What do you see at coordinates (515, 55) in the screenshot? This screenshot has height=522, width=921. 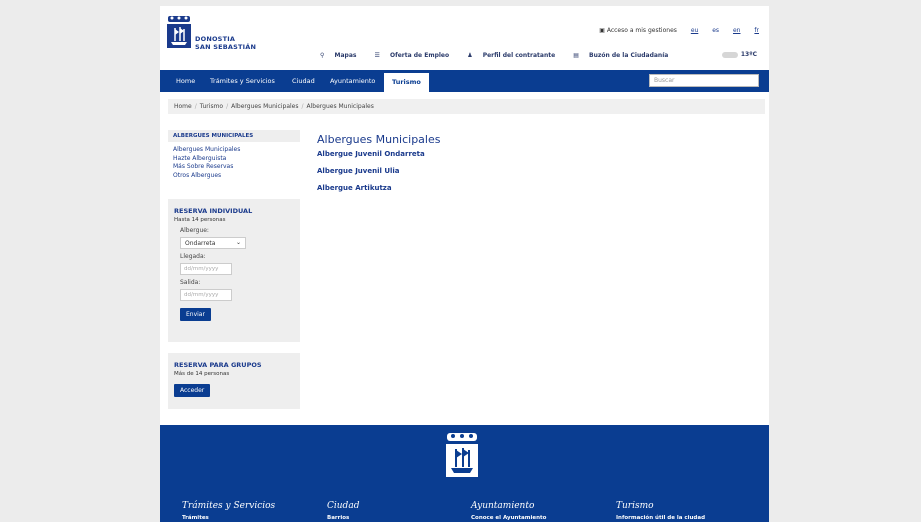 I see `contractor-link: ♟ Perfil del contratante` at bounding box center [515, 55].